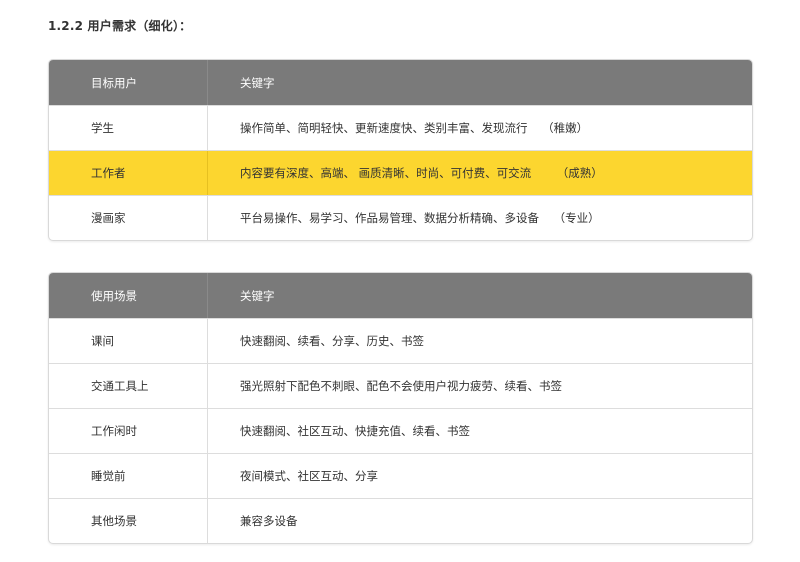 This screenshot has width=800, height=562. I want to click on user-cell: 工作者, so click(128, 173).